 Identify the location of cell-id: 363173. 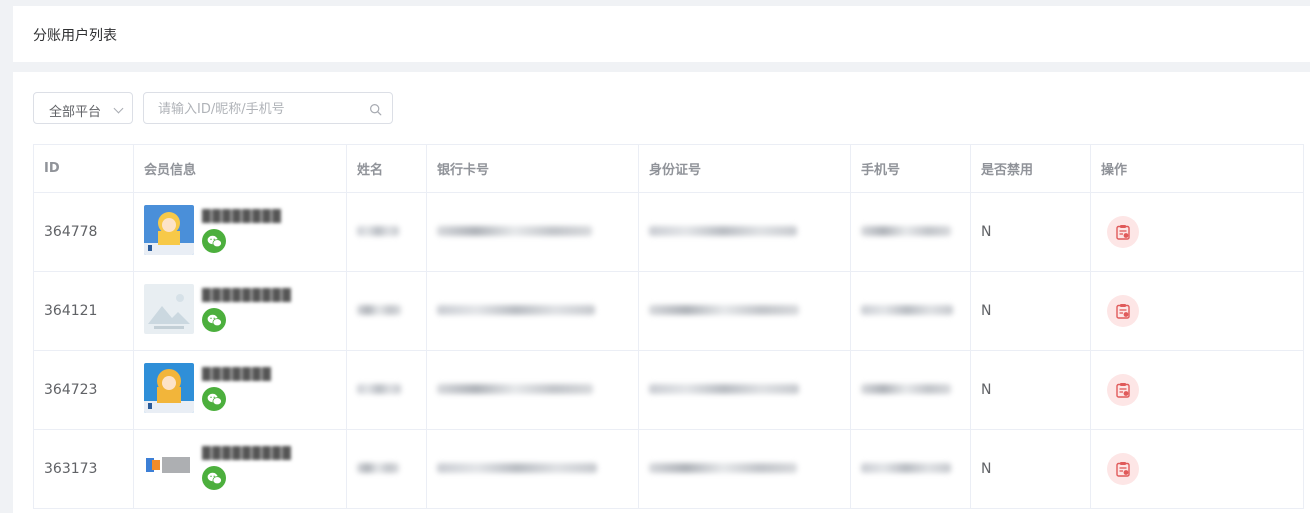
(83, 469).